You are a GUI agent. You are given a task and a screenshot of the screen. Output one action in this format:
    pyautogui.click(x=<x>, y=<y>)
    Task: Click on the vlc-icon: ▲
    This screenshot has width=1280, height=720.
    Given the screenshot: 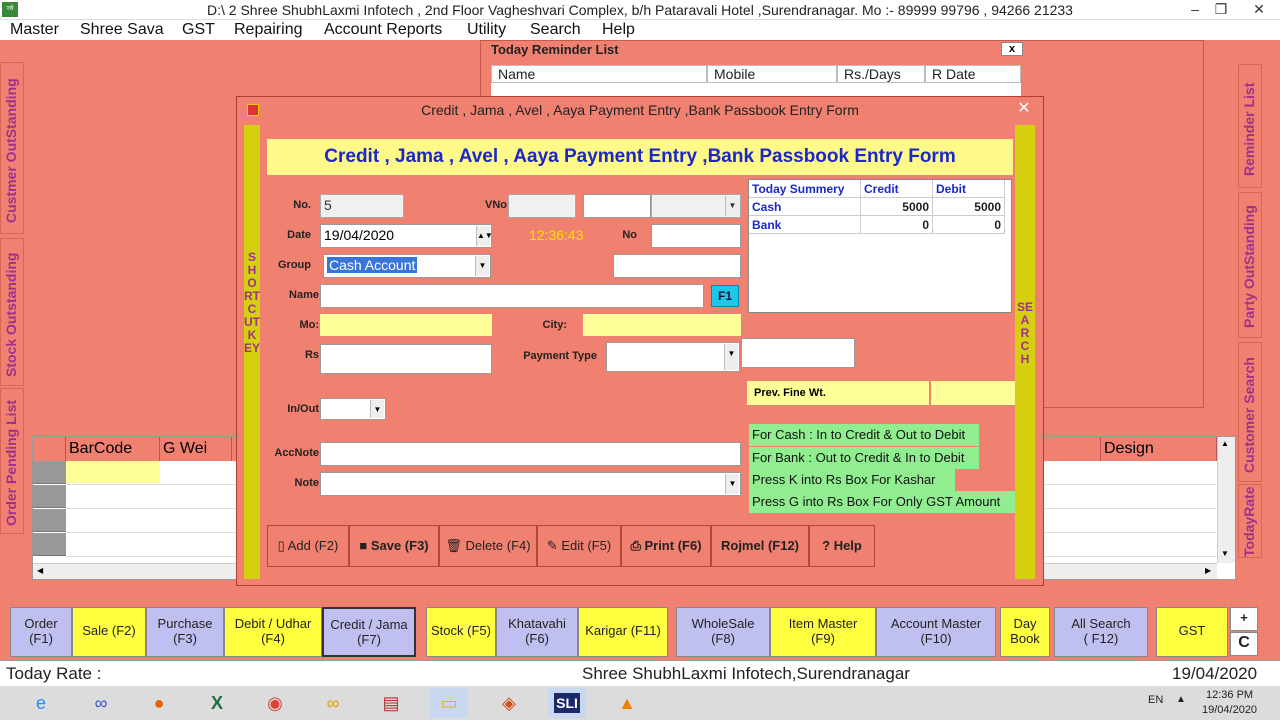 What is the action you would take?
    pyautogui.click(x=627, y=703)
    